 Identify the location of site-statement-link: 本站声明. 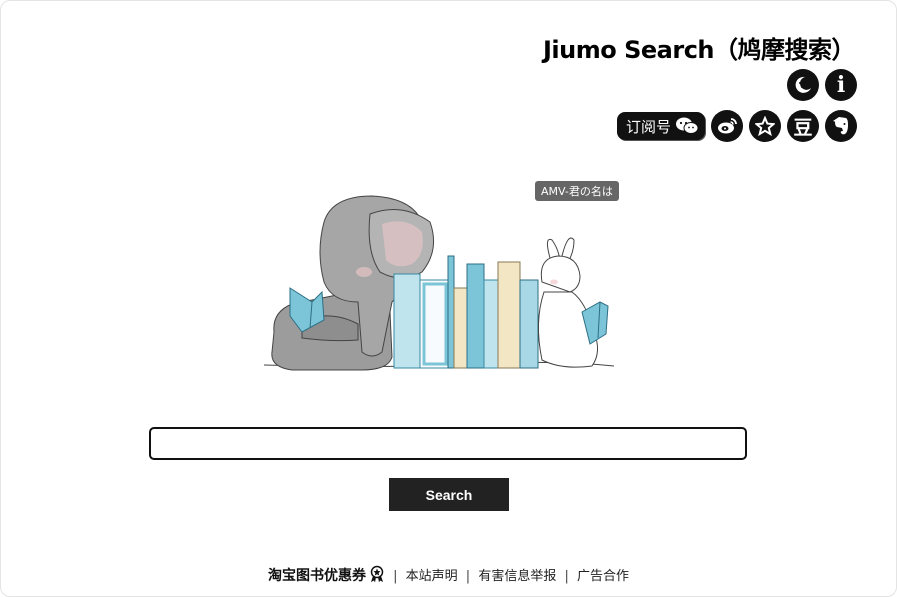
(432, 576).